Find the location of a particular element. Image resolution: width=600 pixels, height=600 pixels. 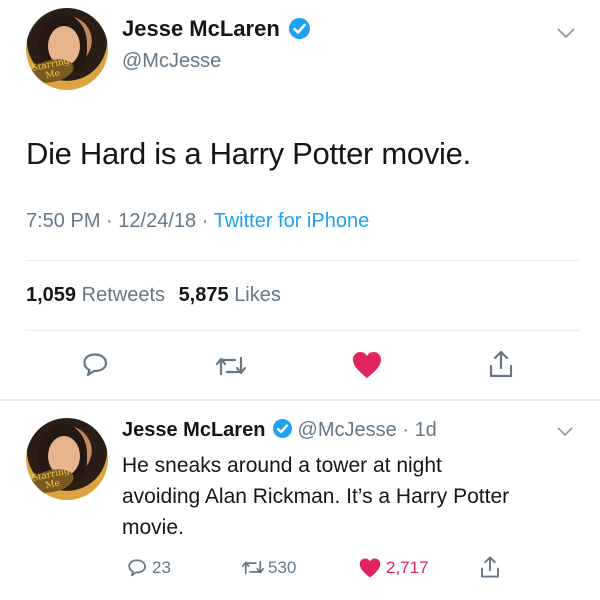

retweets-label: Retweets is located at coordinates (123, 295).